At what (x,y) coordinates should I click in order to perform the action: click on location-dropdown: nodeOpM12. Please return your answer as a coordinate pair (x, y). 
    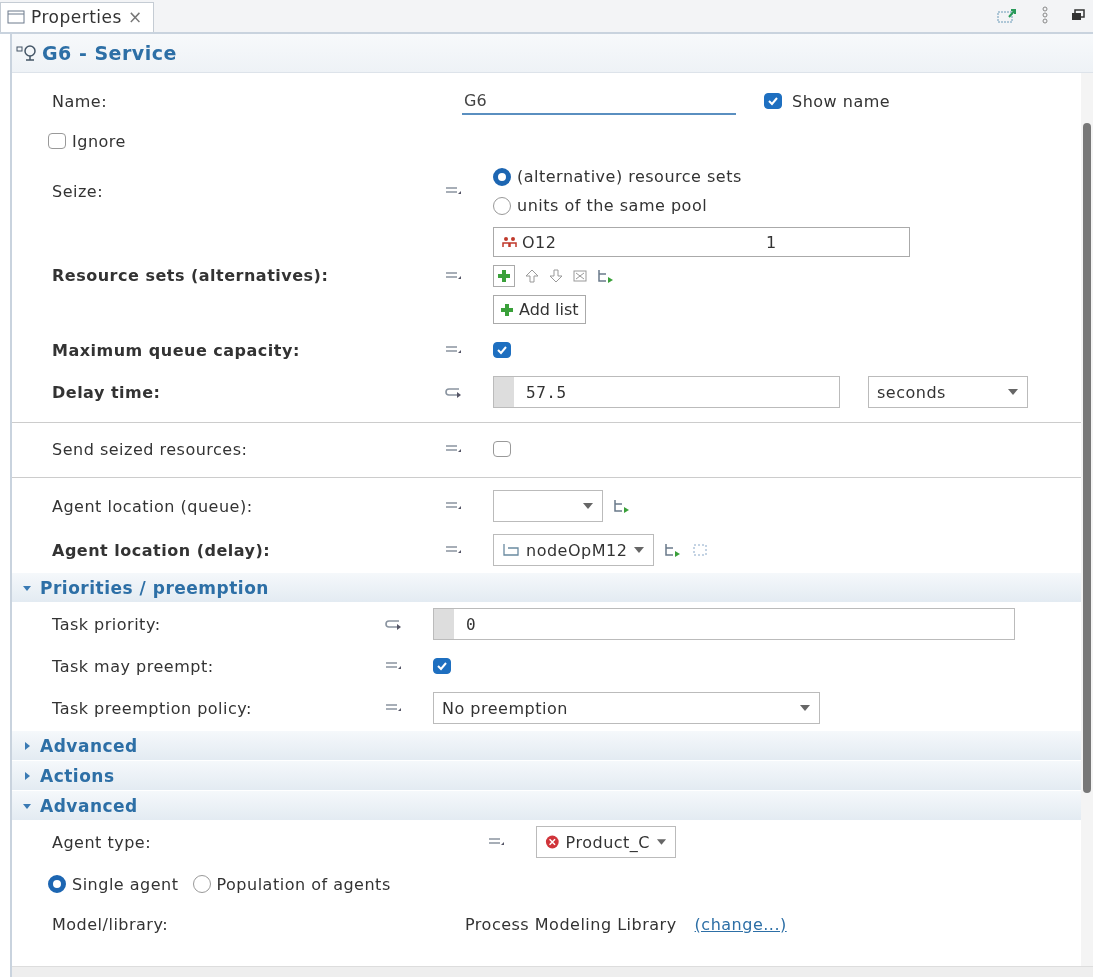
    Looking at the image, I should click on (574, 550).